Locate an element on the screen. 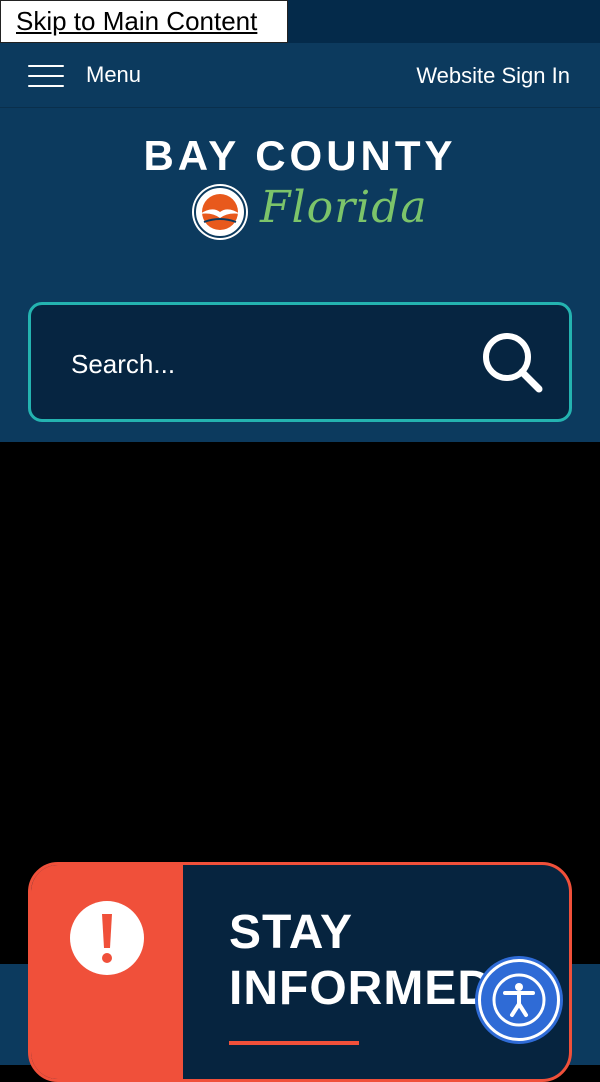 The height and width of the screenshot is (1082, 600). top-navbar: Menu Website Sign In is located at coordinates (300, 75).